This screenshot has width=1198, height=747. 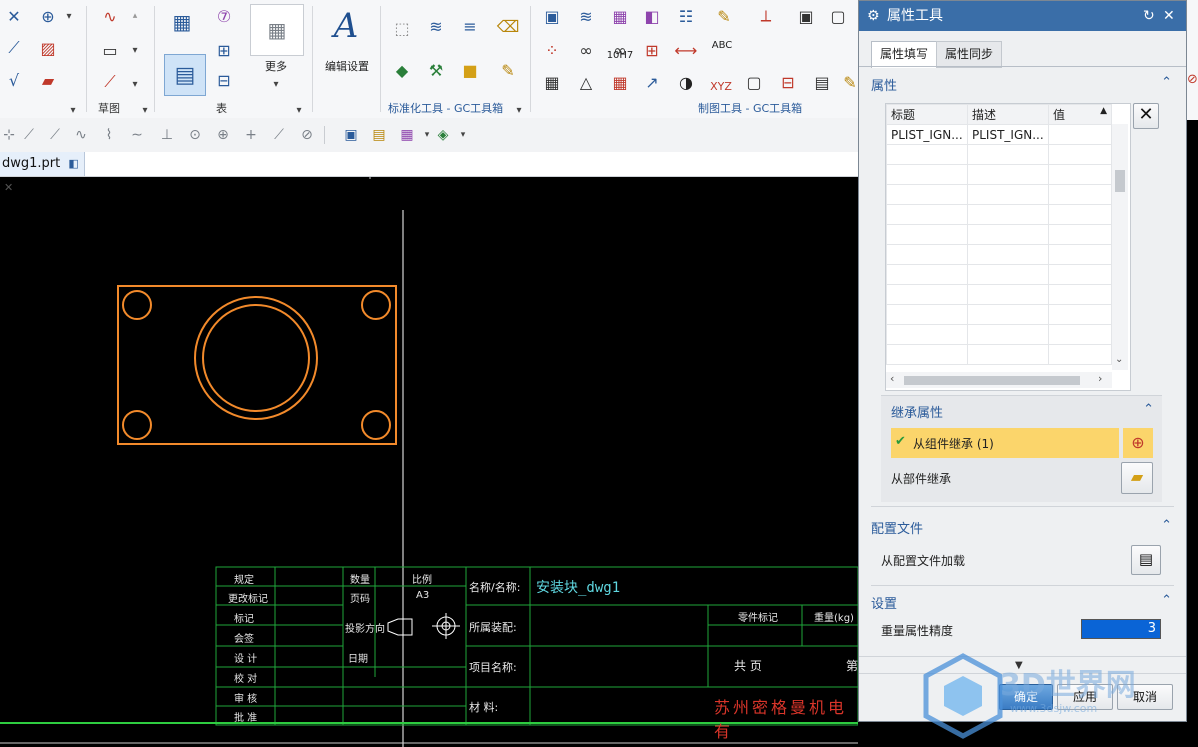 What do you see at coordinates (1080, 114) in the screenshot?
I see `col-header-value: 值 ▲` at bounding box center [1080, 114].